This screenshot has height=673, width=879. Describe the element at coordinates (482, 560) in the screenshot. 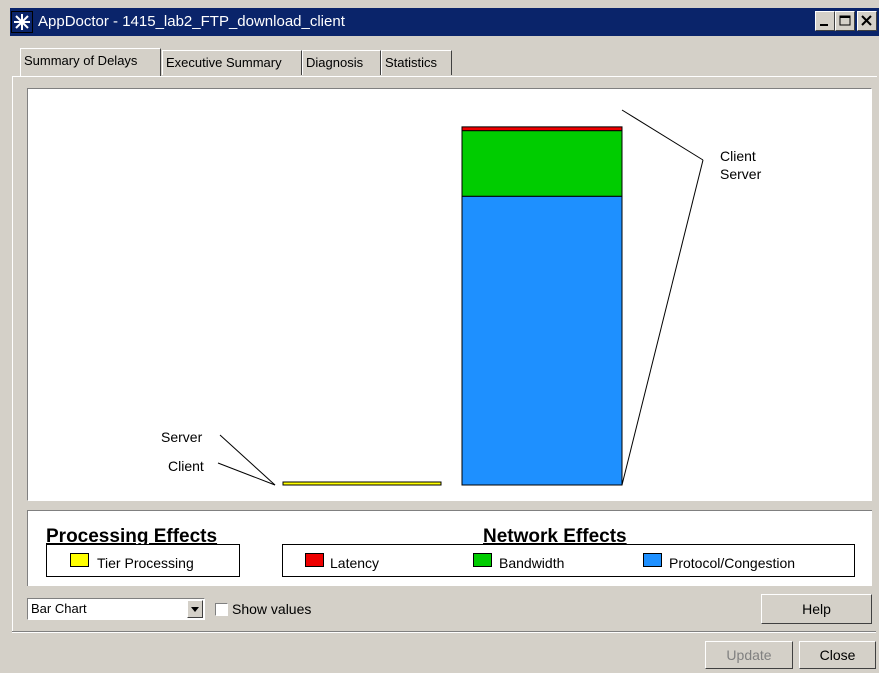

I see `bandwidth-swatch` at that location.